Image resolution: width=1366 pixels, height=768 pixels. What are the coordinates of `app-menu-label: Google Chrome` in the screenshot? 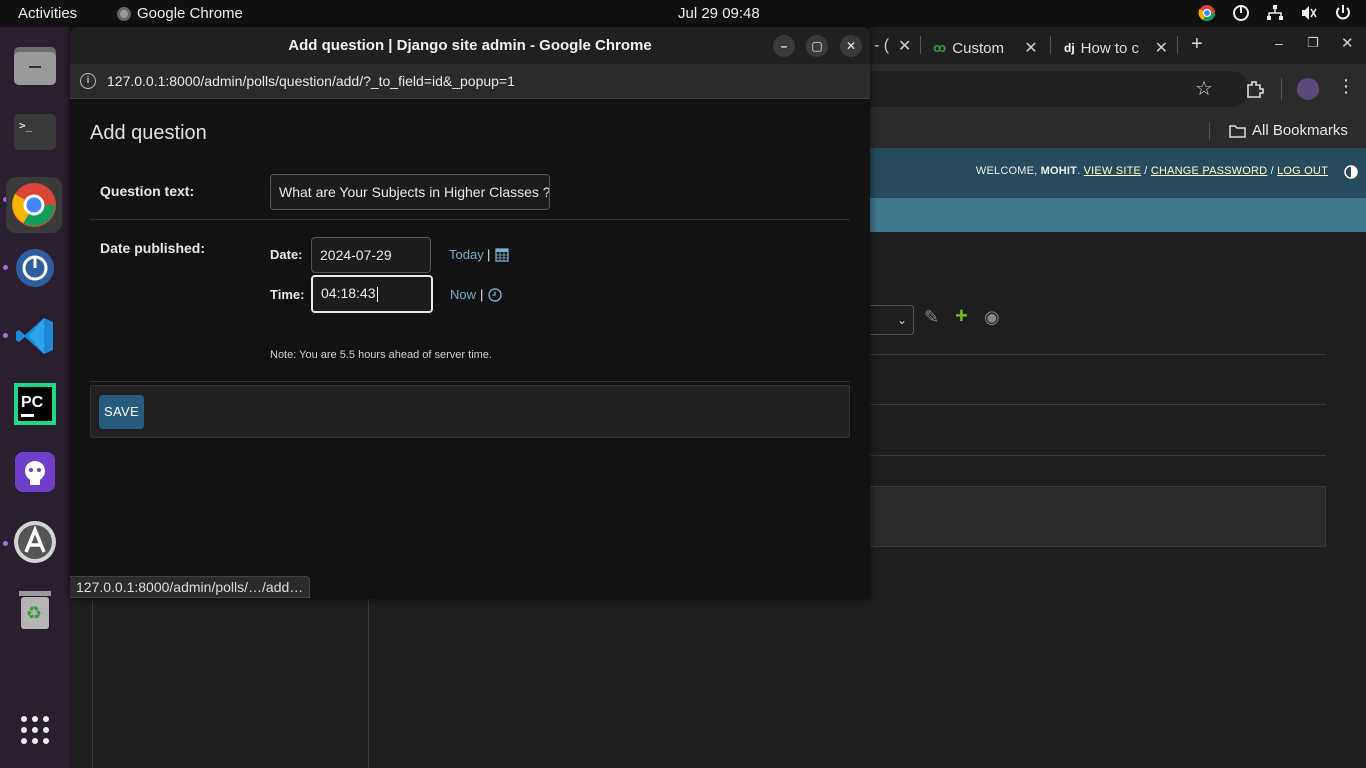 It's located at (190, 13).